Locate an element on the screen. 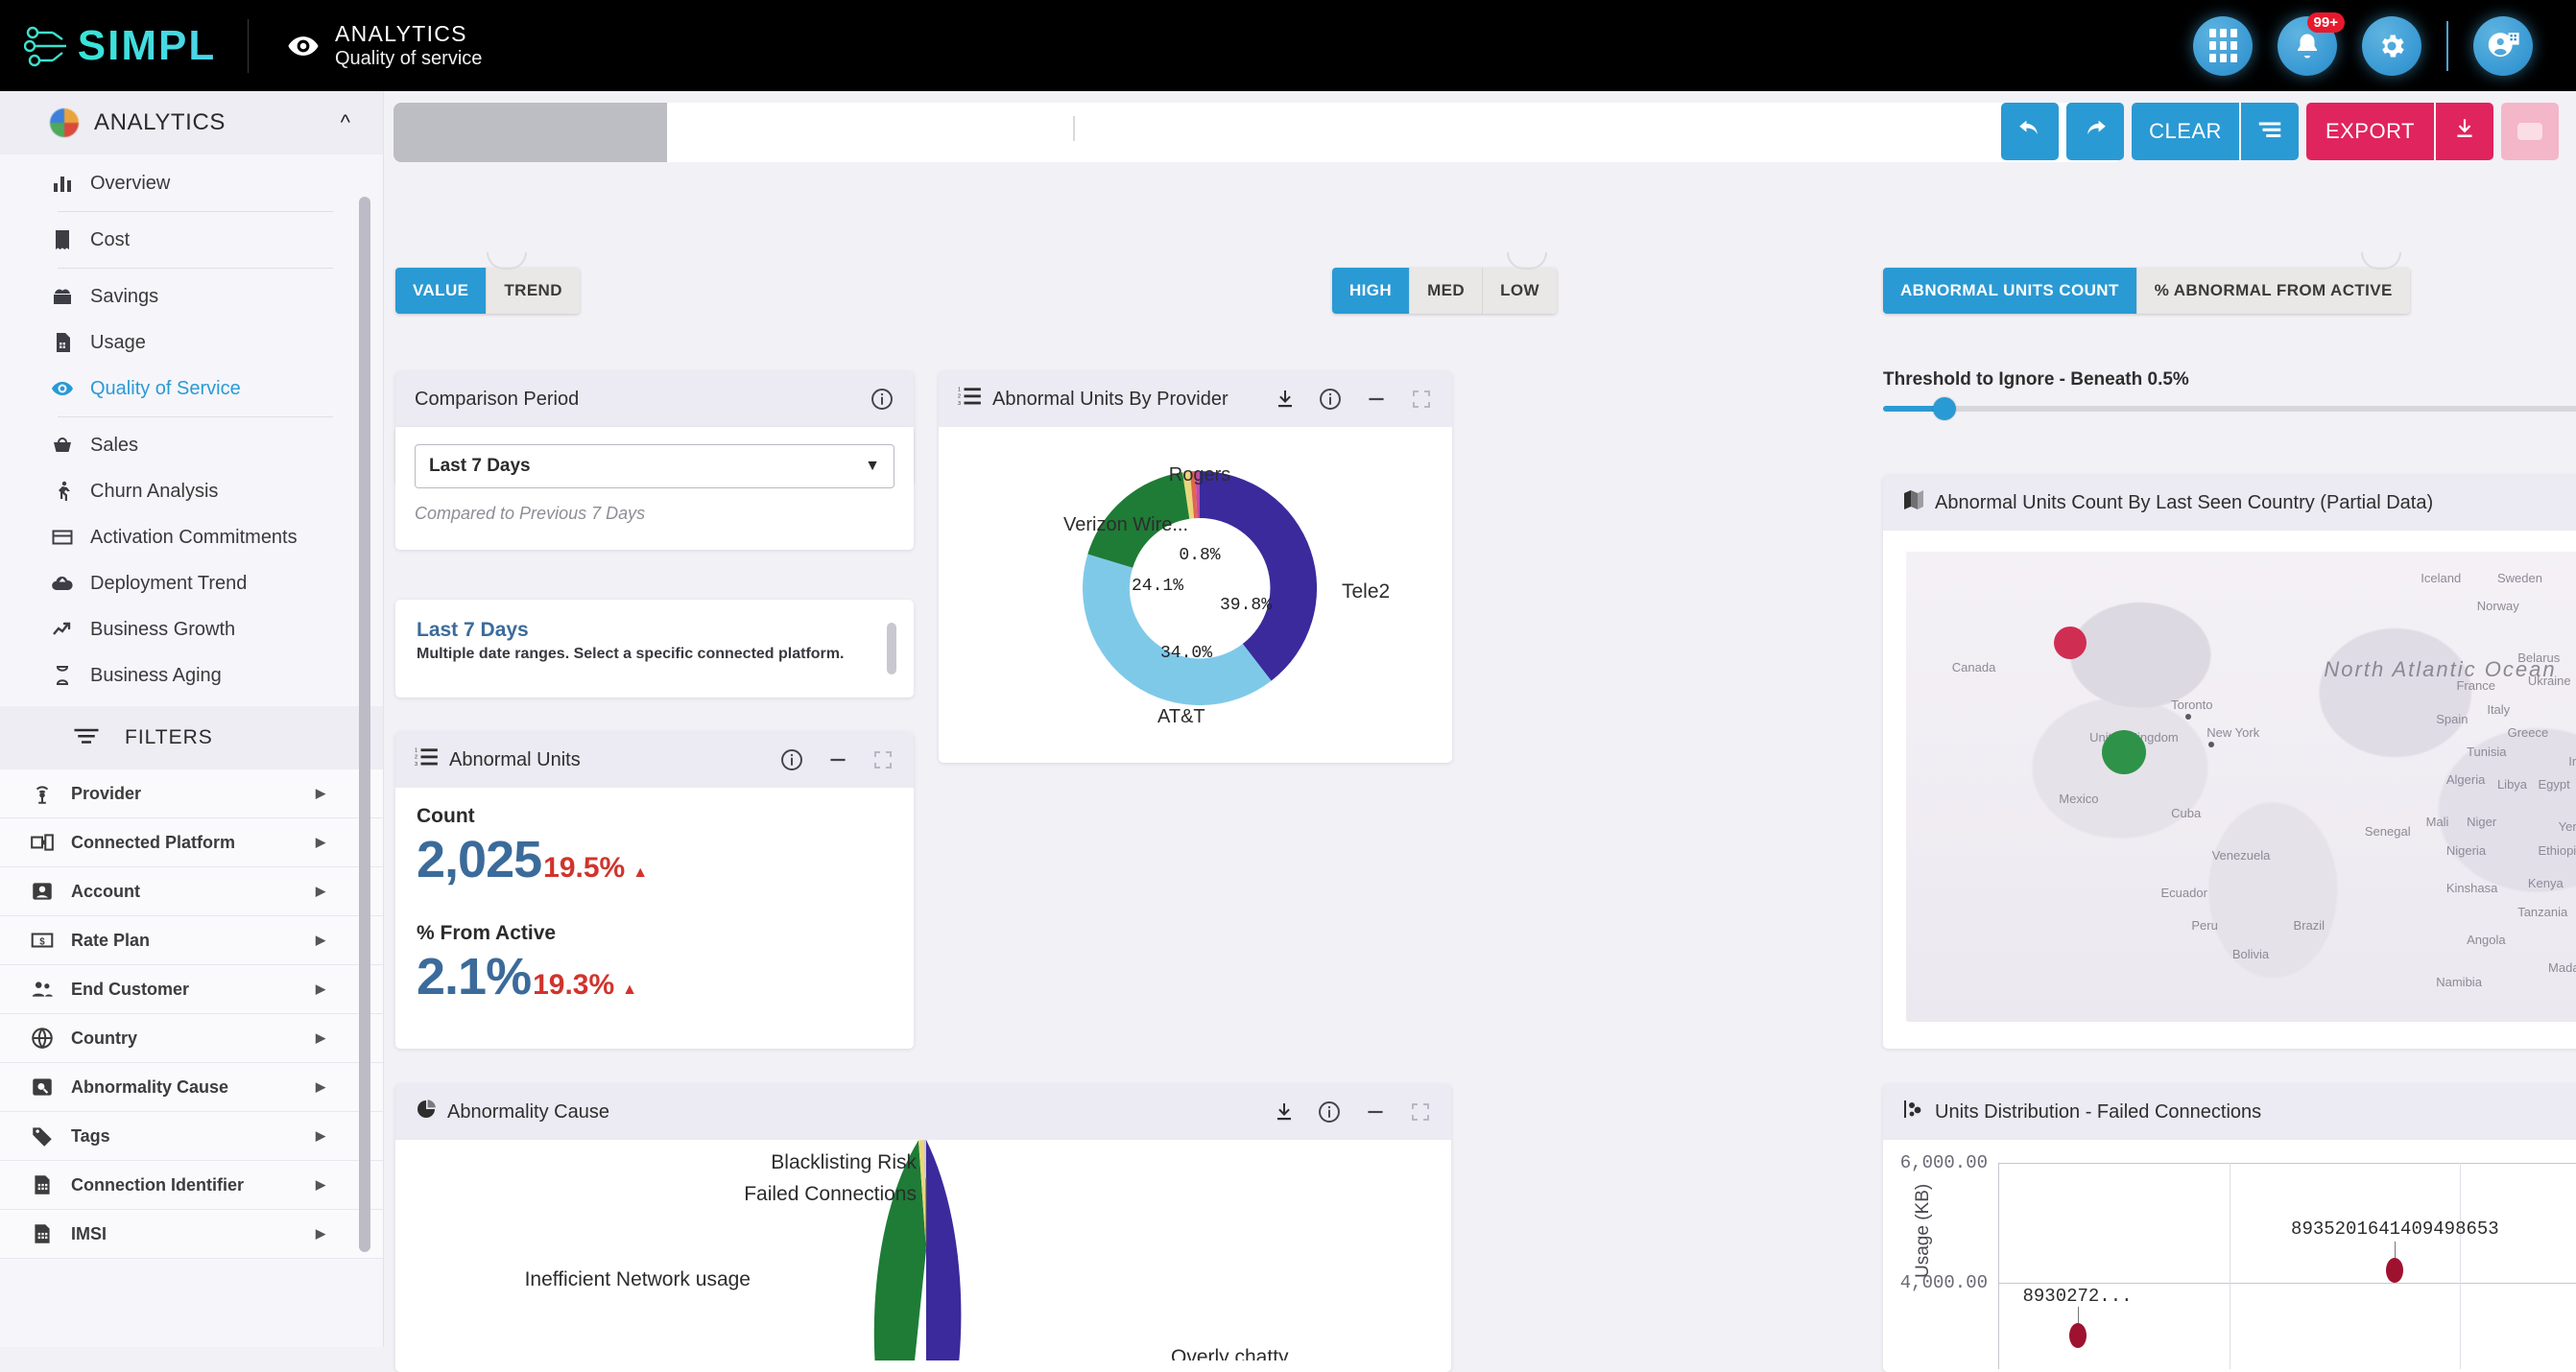 This screenshot has height=1372, width=2576. receipt-icon is located at coordinates (62, 240).